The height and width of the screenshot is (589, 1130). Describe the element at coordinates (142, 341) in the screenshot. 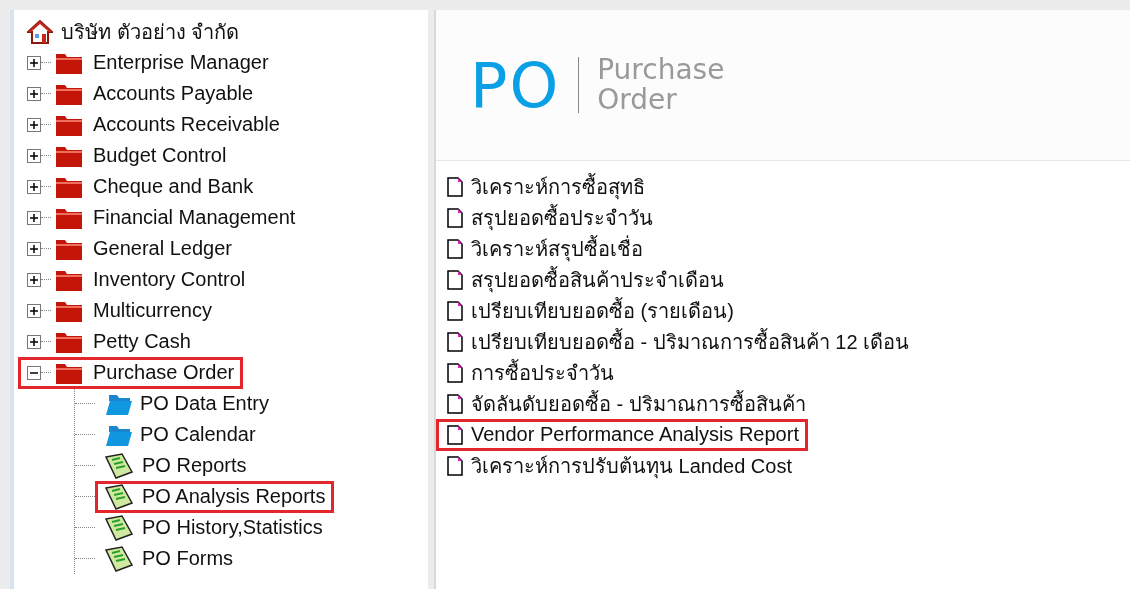

I see `tree-item: Petty Cash` at that location.